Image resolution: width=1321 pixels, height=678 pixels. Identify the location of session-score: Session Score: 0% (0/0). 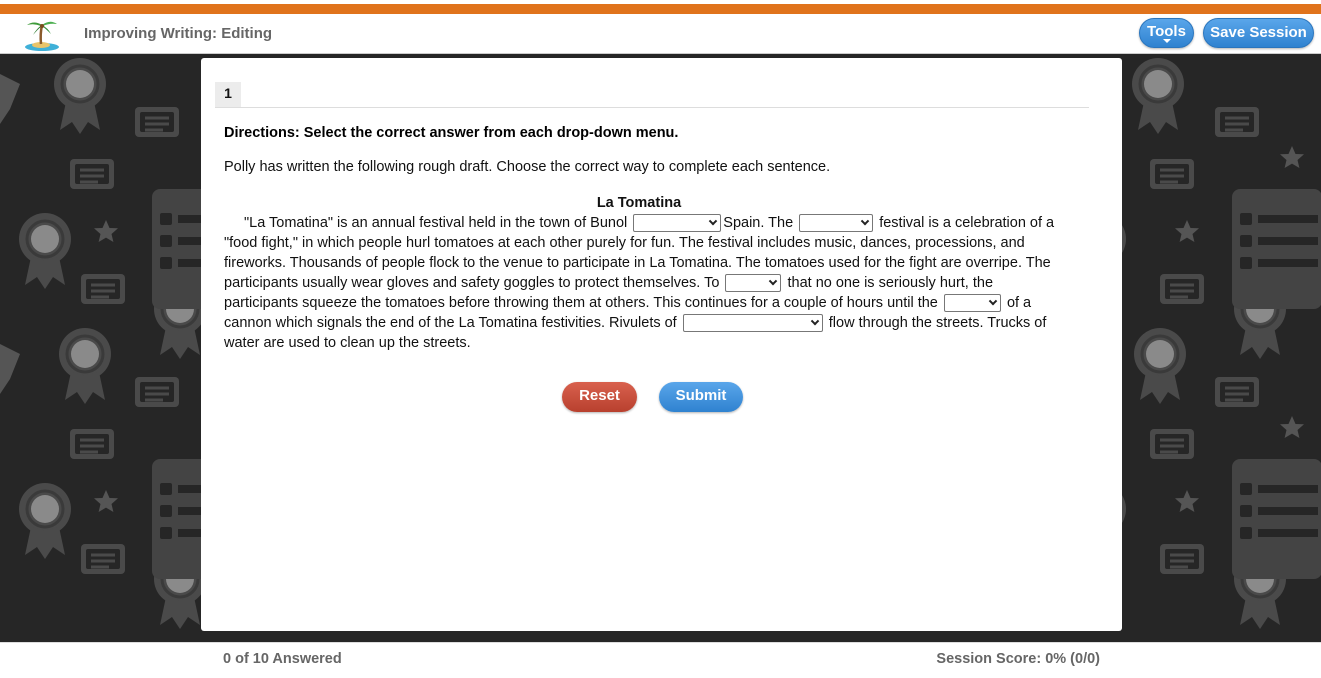
(1018, 659).